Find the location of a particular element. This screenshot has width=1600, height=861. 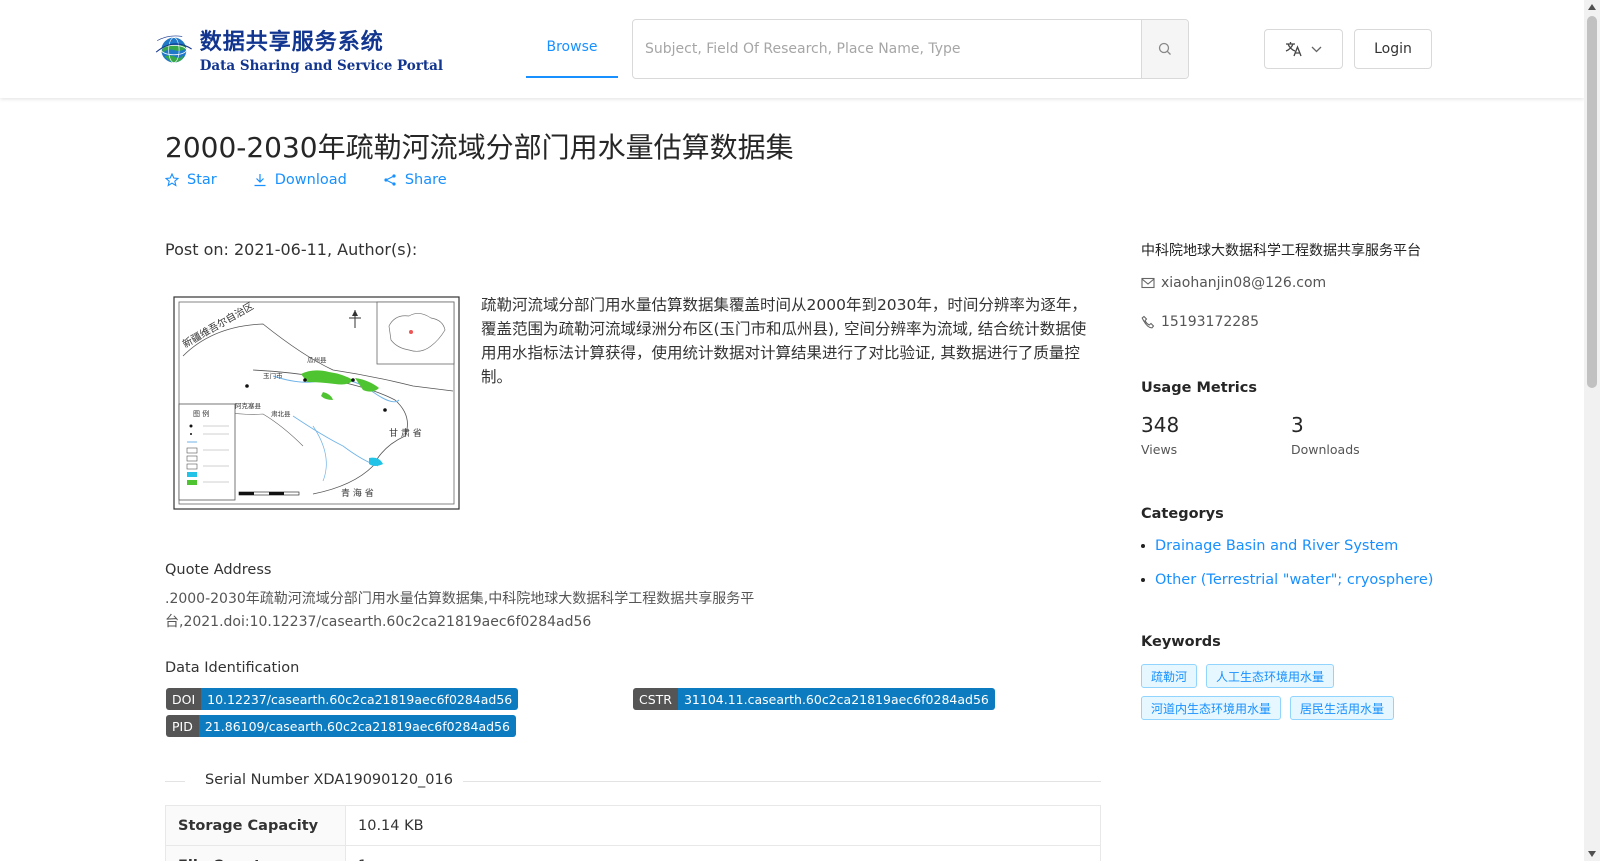

translate-icon is located at coordinates (1293, 49).